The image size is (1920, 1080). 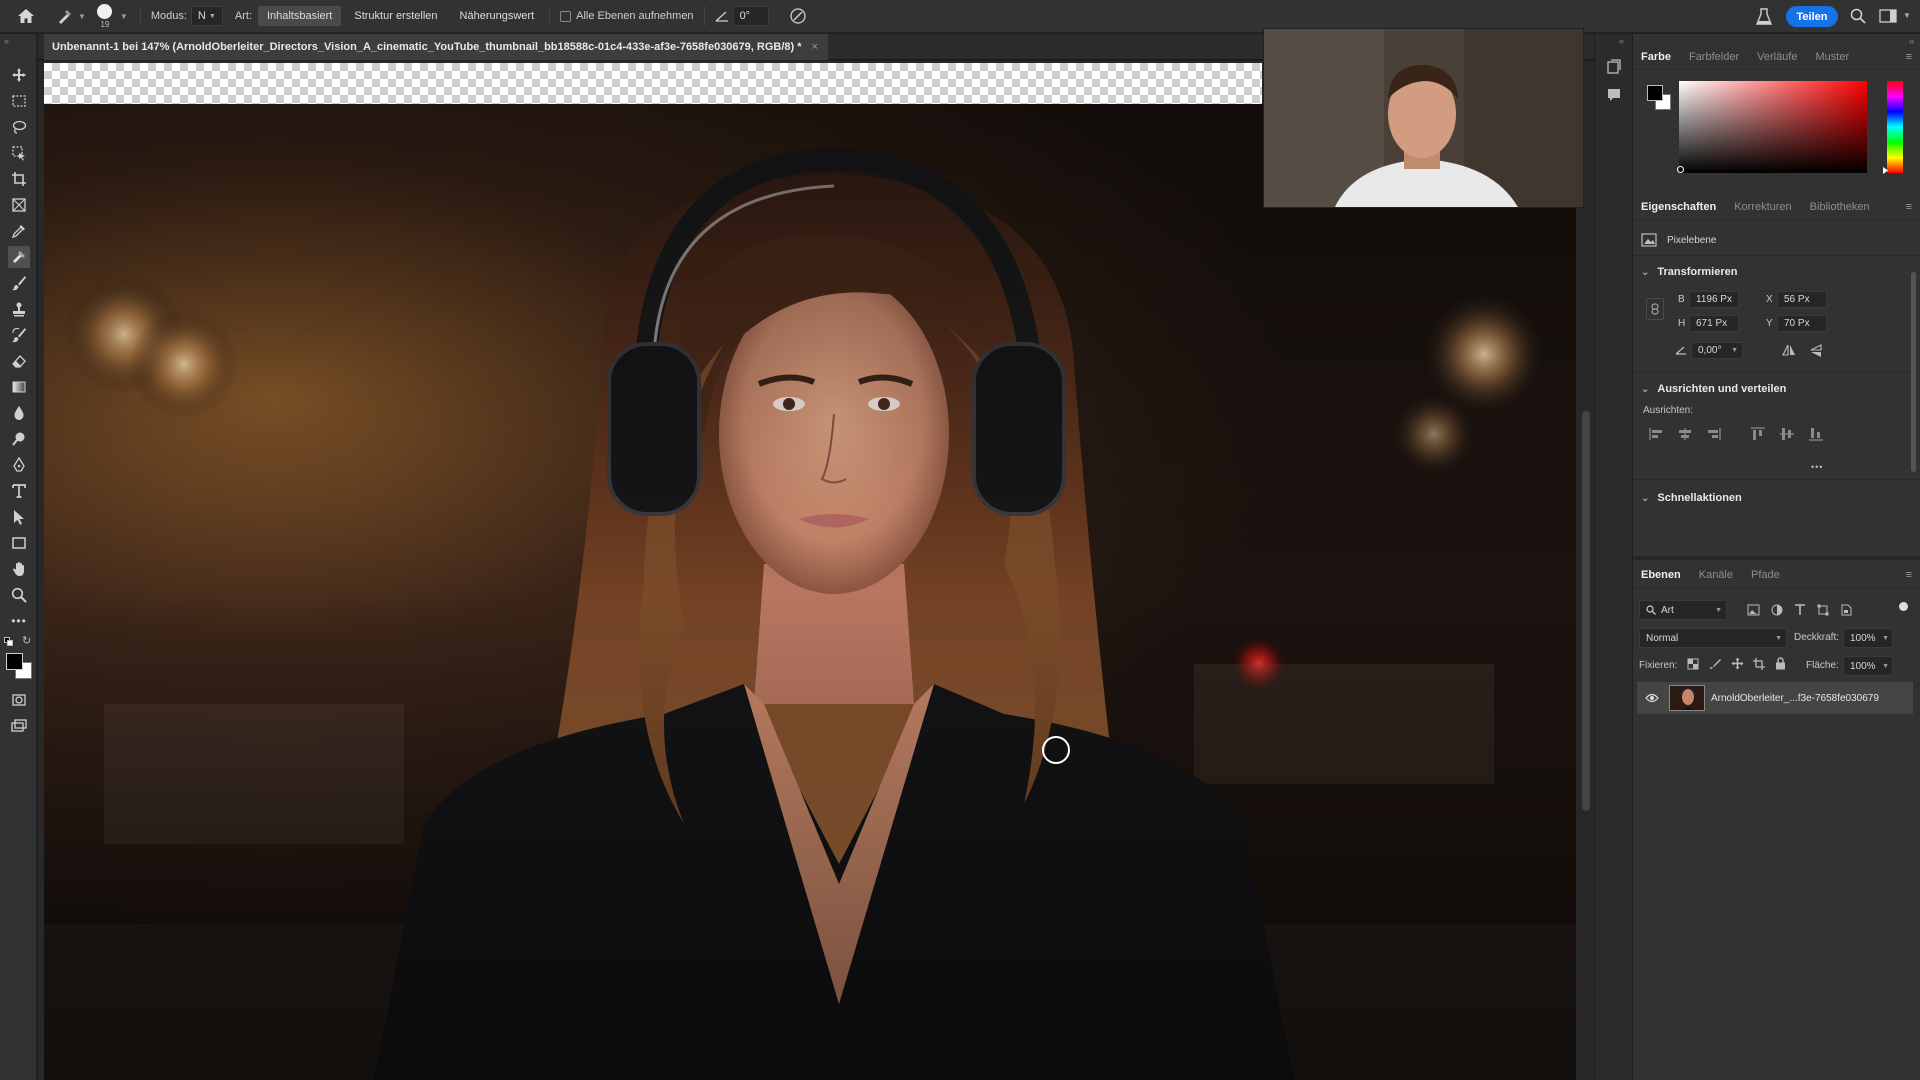 I want to click on dodge-tool, so click(x=19, y=439).